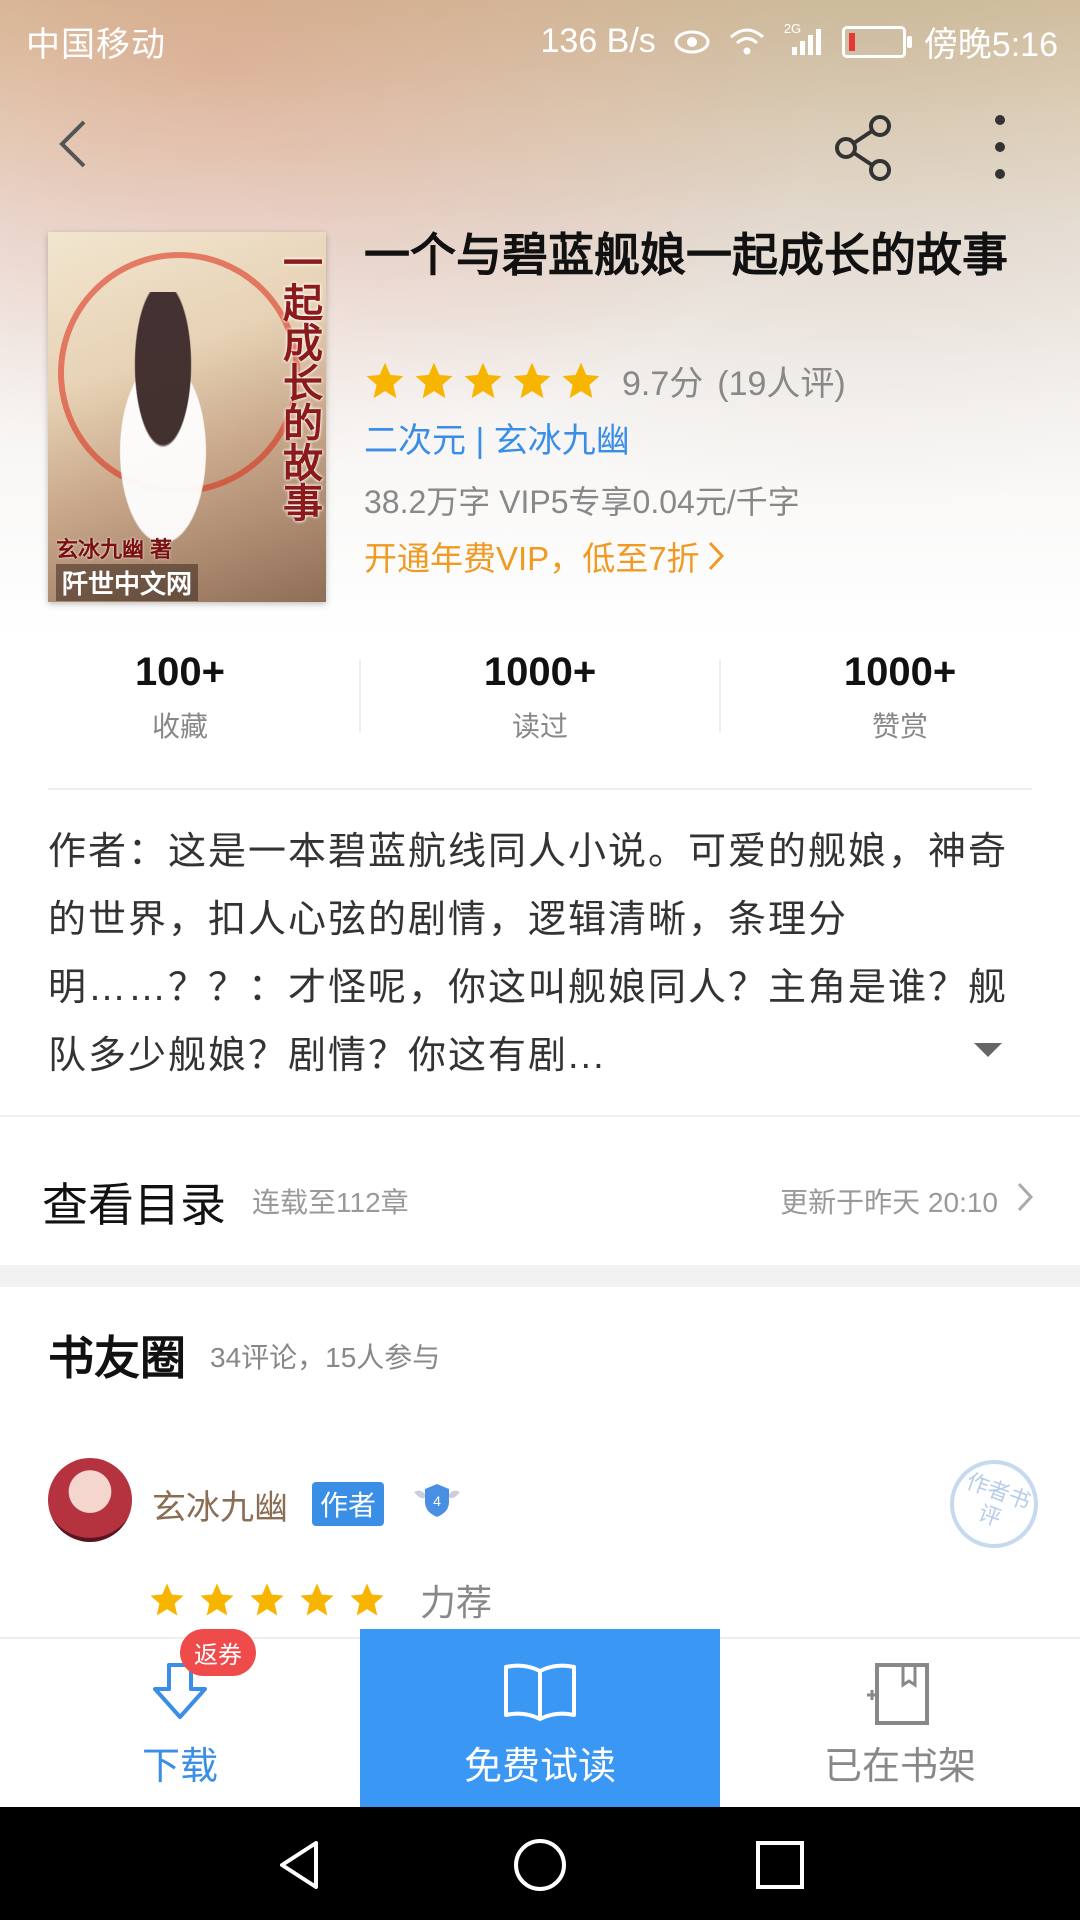  What do you see at coordinates (746, 41) in the screenshot?
I see `wifi-icon` at bounding box center [746, 41].